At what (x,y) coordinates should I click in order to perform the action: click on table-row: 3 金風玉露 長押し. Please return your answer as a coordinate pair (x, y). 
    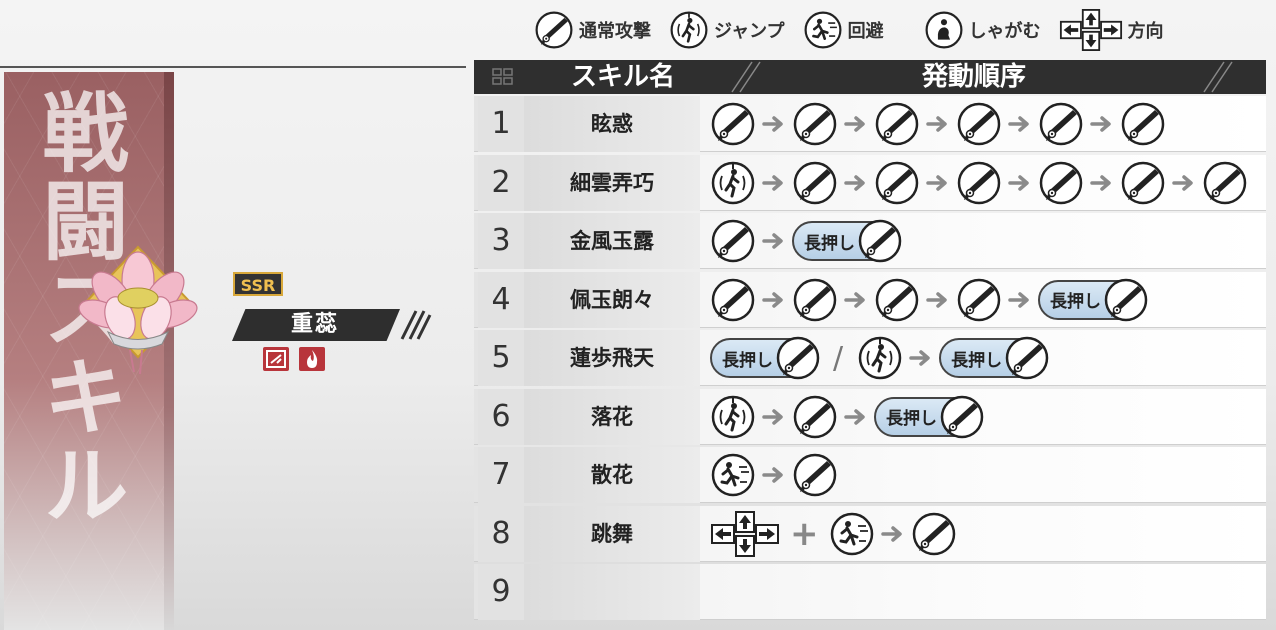
    Looking at the image, I should click on (870, 241).